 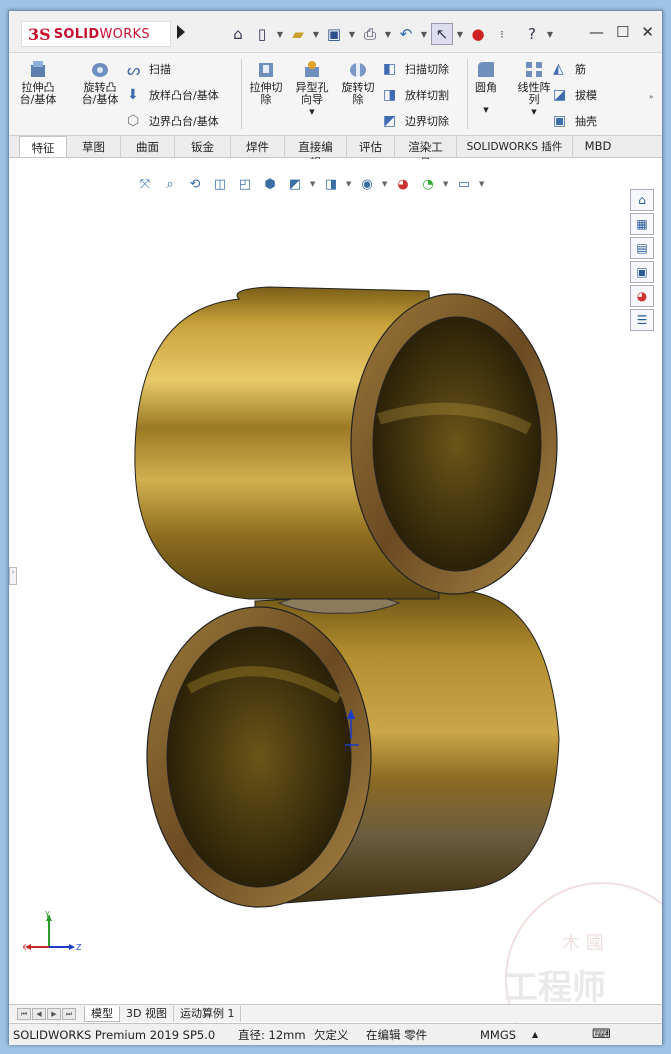 I want to click on tab-features: 特征, so click(x=43, y=146).